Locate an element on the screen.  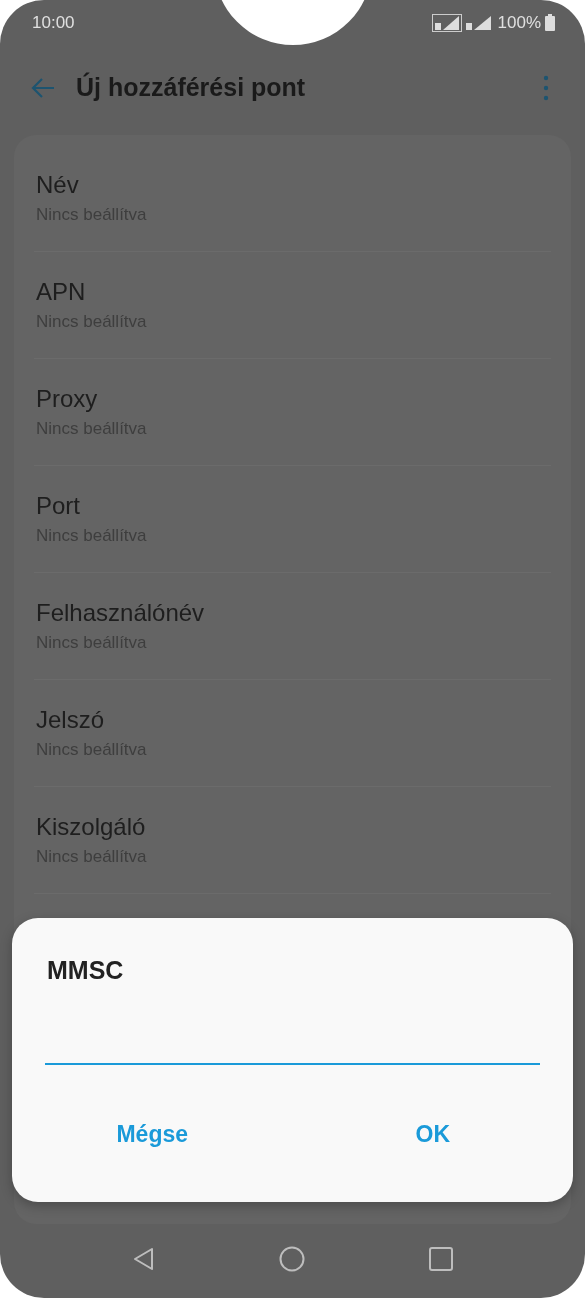
clock-time: 10:00 is located at coordinates (53, 23).